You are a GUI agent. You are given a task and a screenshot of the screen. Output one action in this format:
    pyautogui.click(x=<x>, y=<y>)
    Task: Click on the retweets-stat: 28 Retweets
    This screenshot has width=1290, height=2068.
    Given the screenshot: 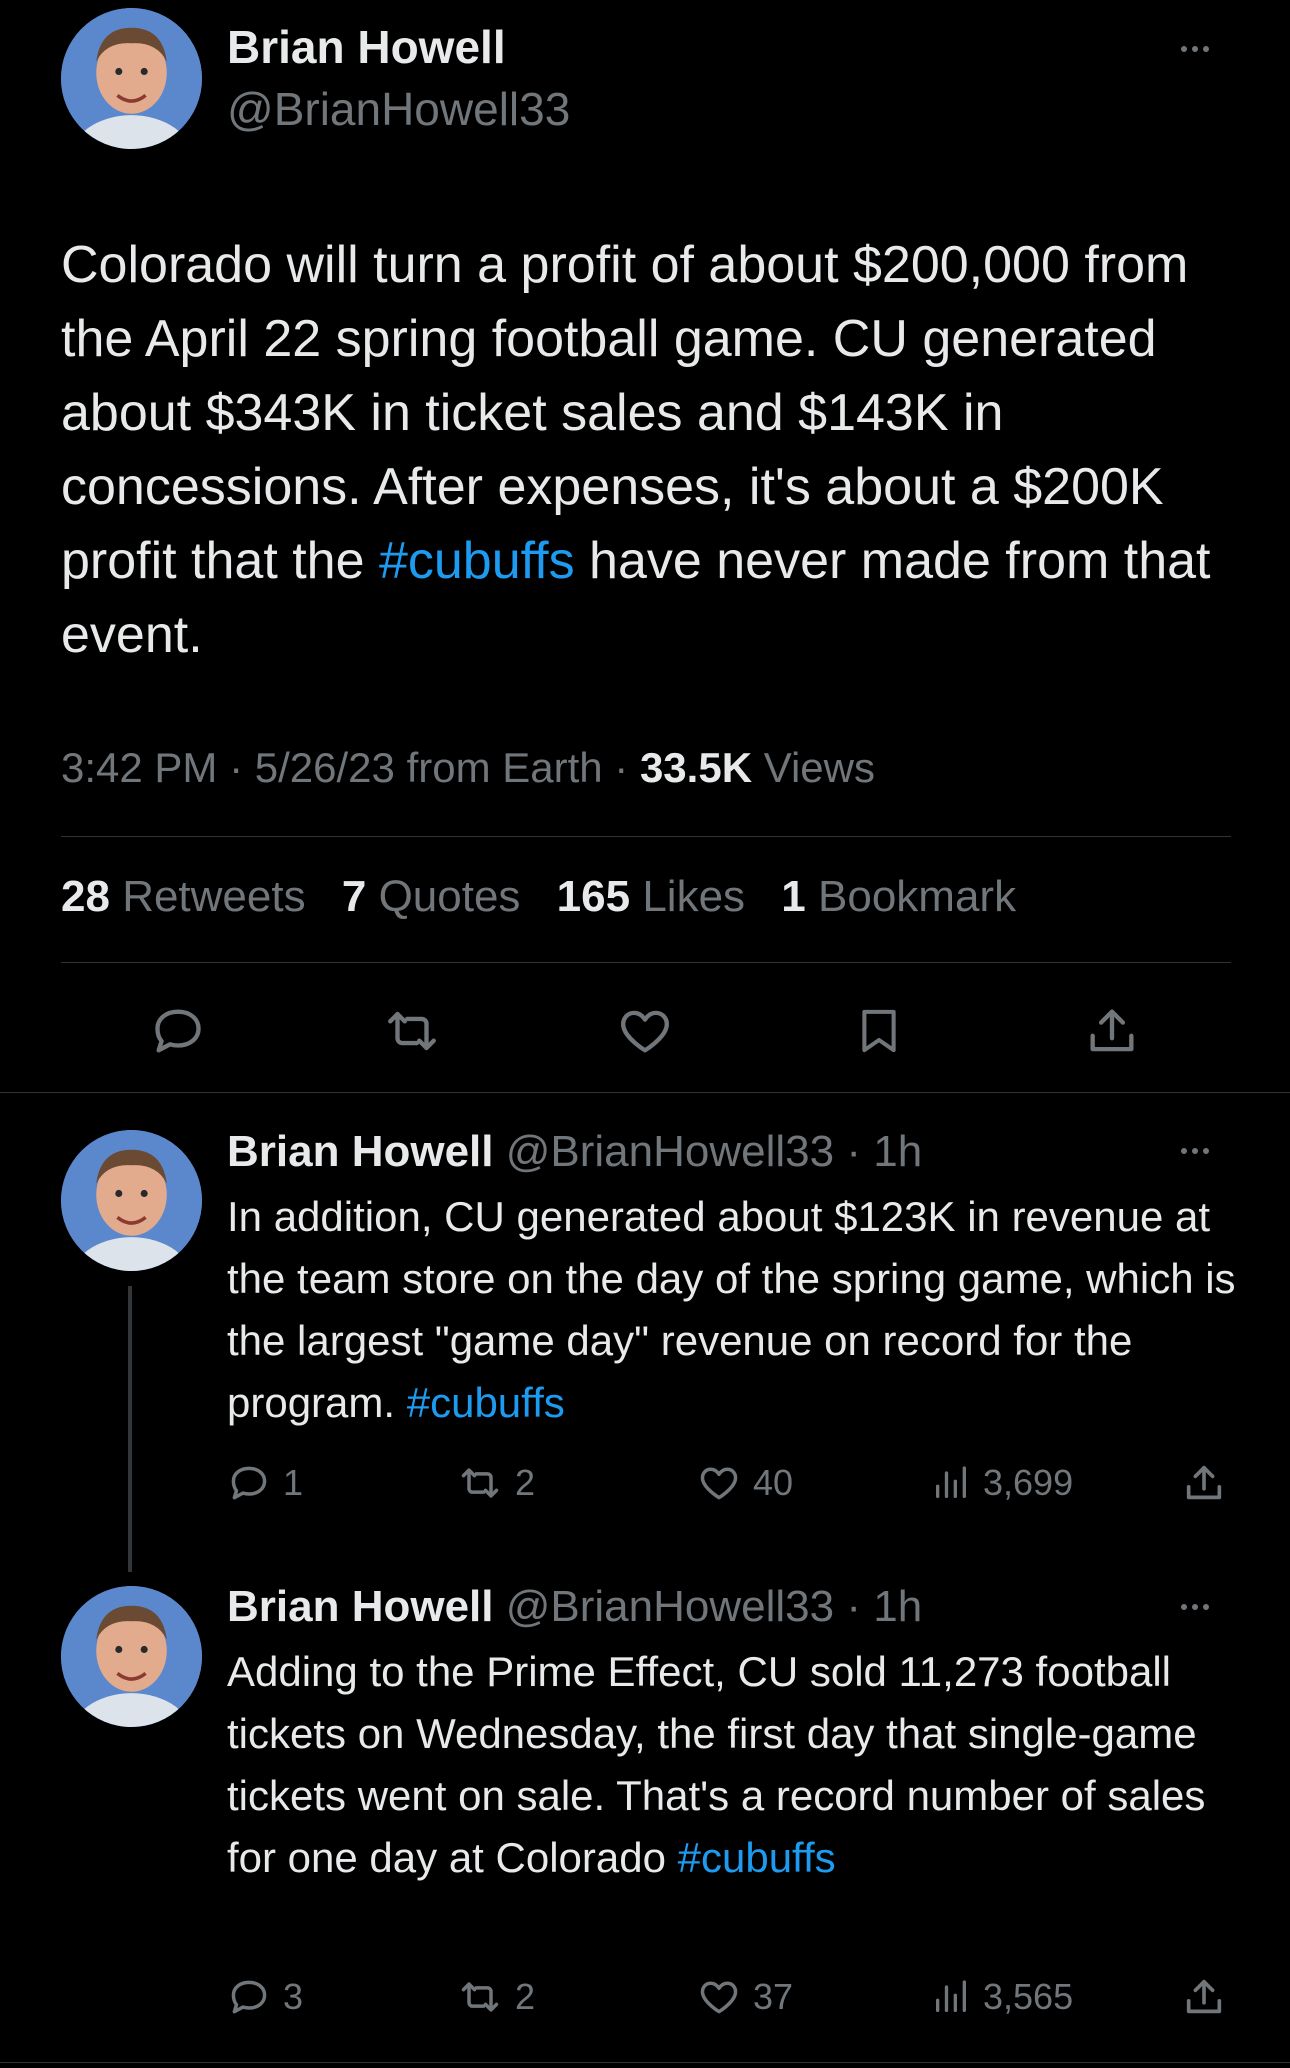 What is the action you would take?
    pyautogui.click(x=183, y=897)
    